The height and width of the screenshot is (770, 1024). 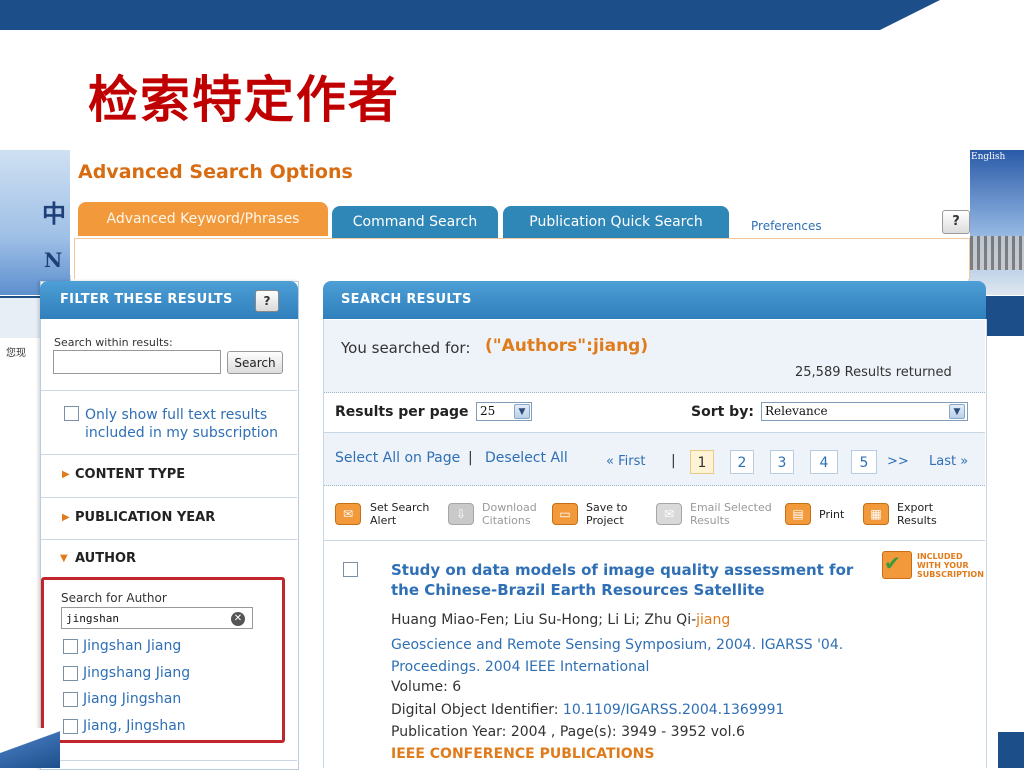 What do you see at coordinates (950, 565) in the screenshot?
I see `subscription-badge-text: INCLUDED WITH YOUR SUBSCRIPTION` at bounding box center [950, 565].